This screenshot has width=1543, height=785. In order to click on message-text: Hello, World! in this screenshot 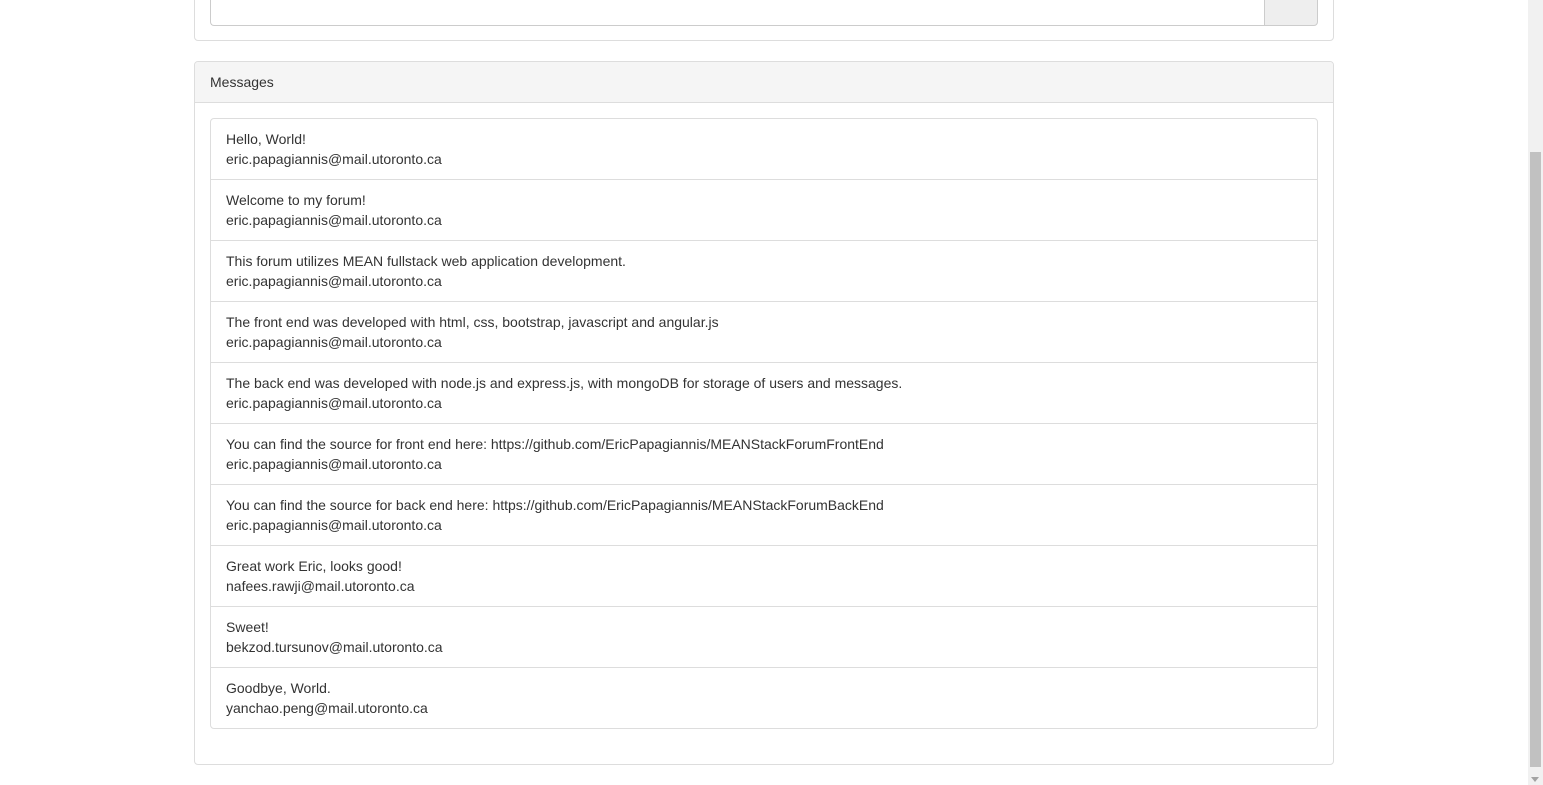, I will do `click(266, 139)`.